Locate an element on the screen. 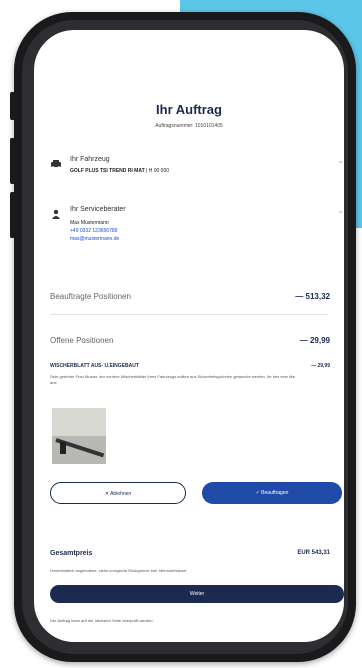  order-header: Ihr Auftrag Auftragsnummer: 1010101405 is located at coordinates (189, 115).